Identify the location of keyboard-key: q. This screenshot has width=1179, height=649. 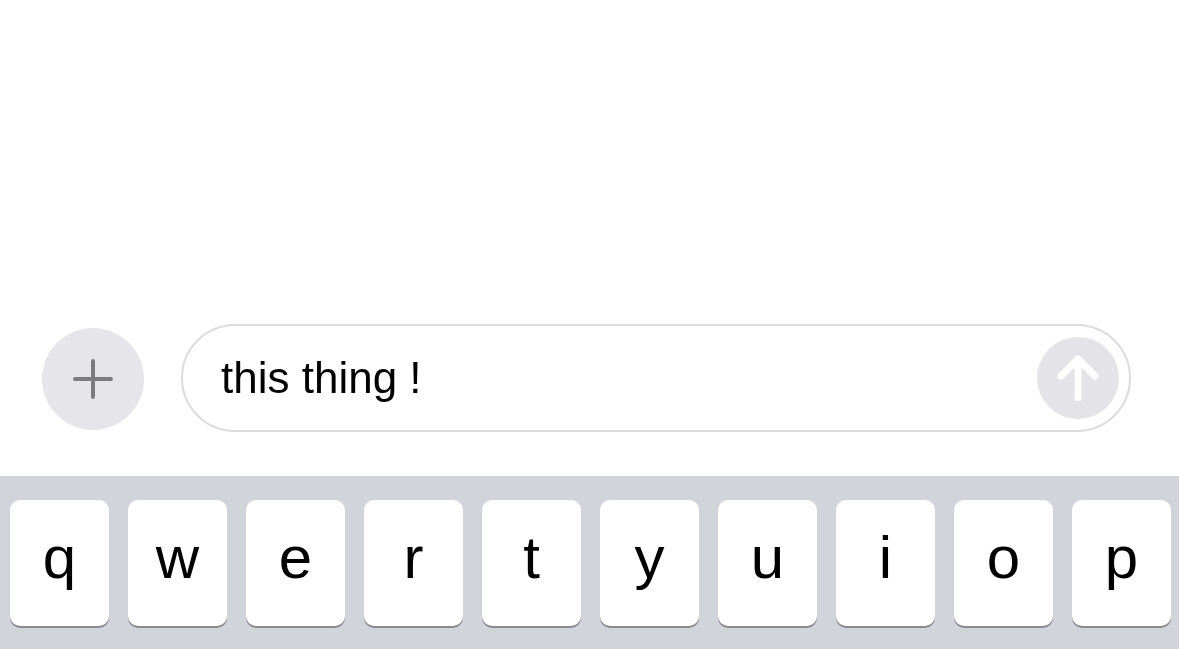
(59, 563).